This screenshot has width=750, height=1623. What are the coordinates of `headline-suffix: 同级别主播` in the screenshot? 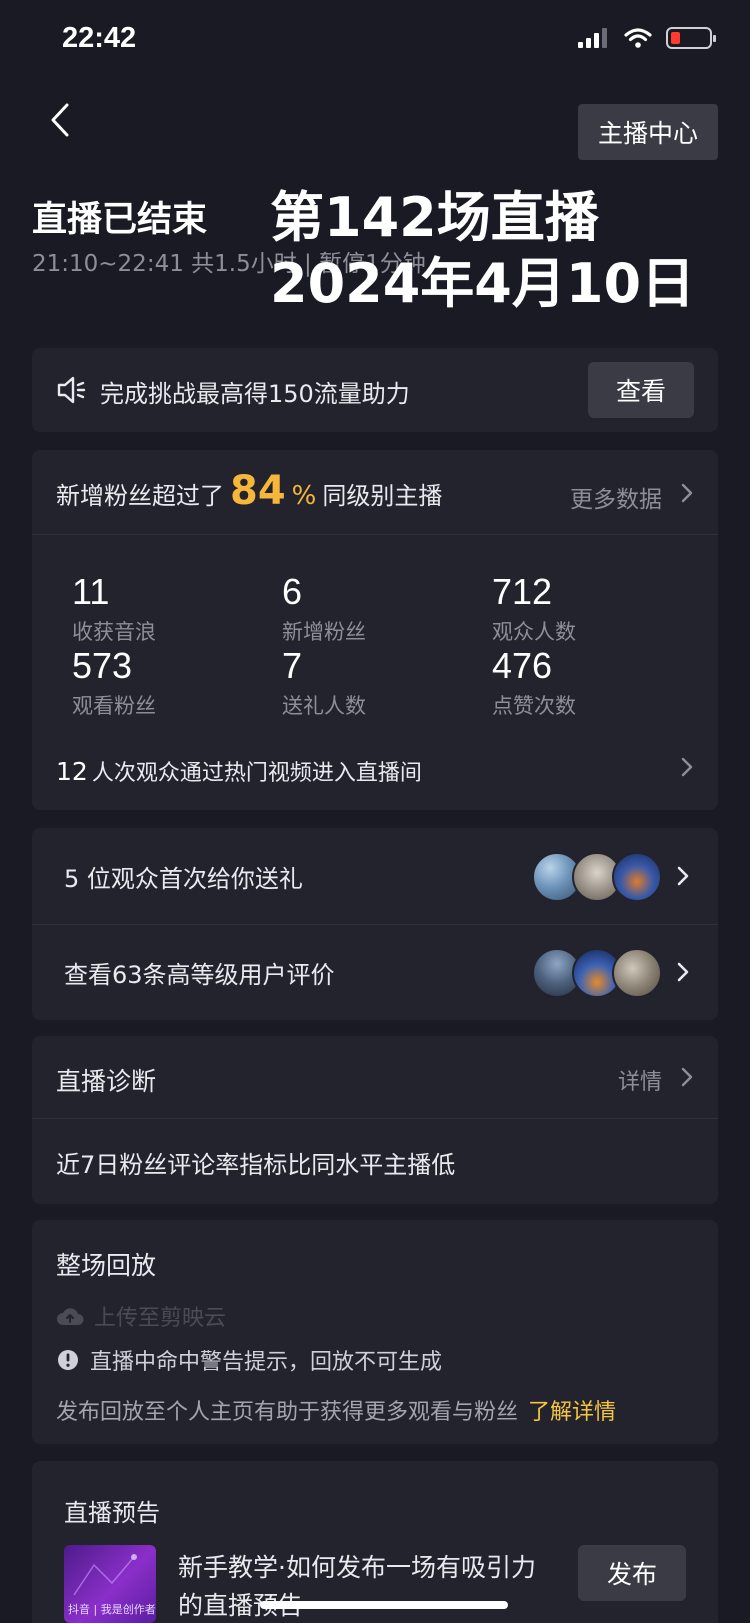 It's located at (382, 496).